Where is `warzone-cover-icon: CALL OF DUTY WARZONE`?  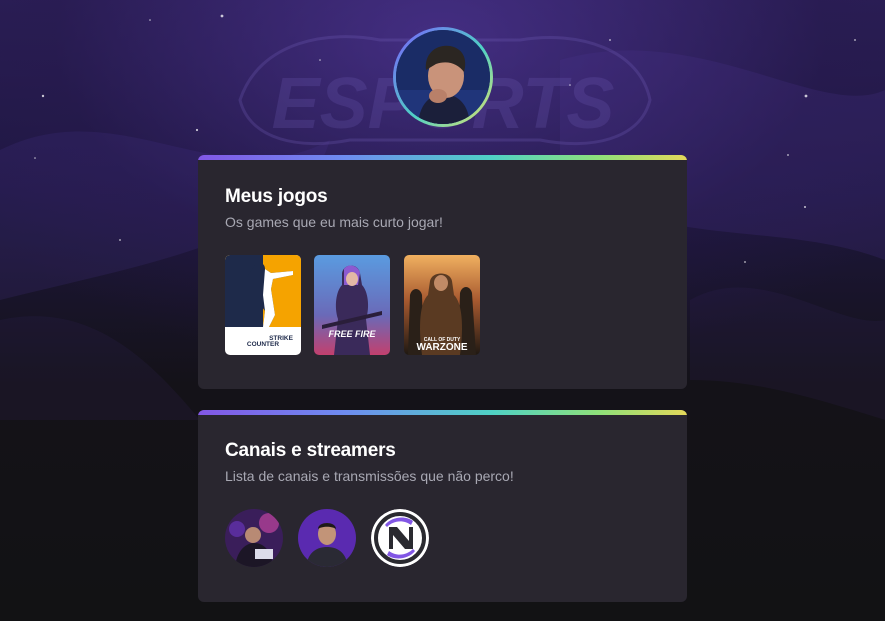 warzone-cover-icon: CALL OF DUTY WARZONE is located at coordinates (442, 305).